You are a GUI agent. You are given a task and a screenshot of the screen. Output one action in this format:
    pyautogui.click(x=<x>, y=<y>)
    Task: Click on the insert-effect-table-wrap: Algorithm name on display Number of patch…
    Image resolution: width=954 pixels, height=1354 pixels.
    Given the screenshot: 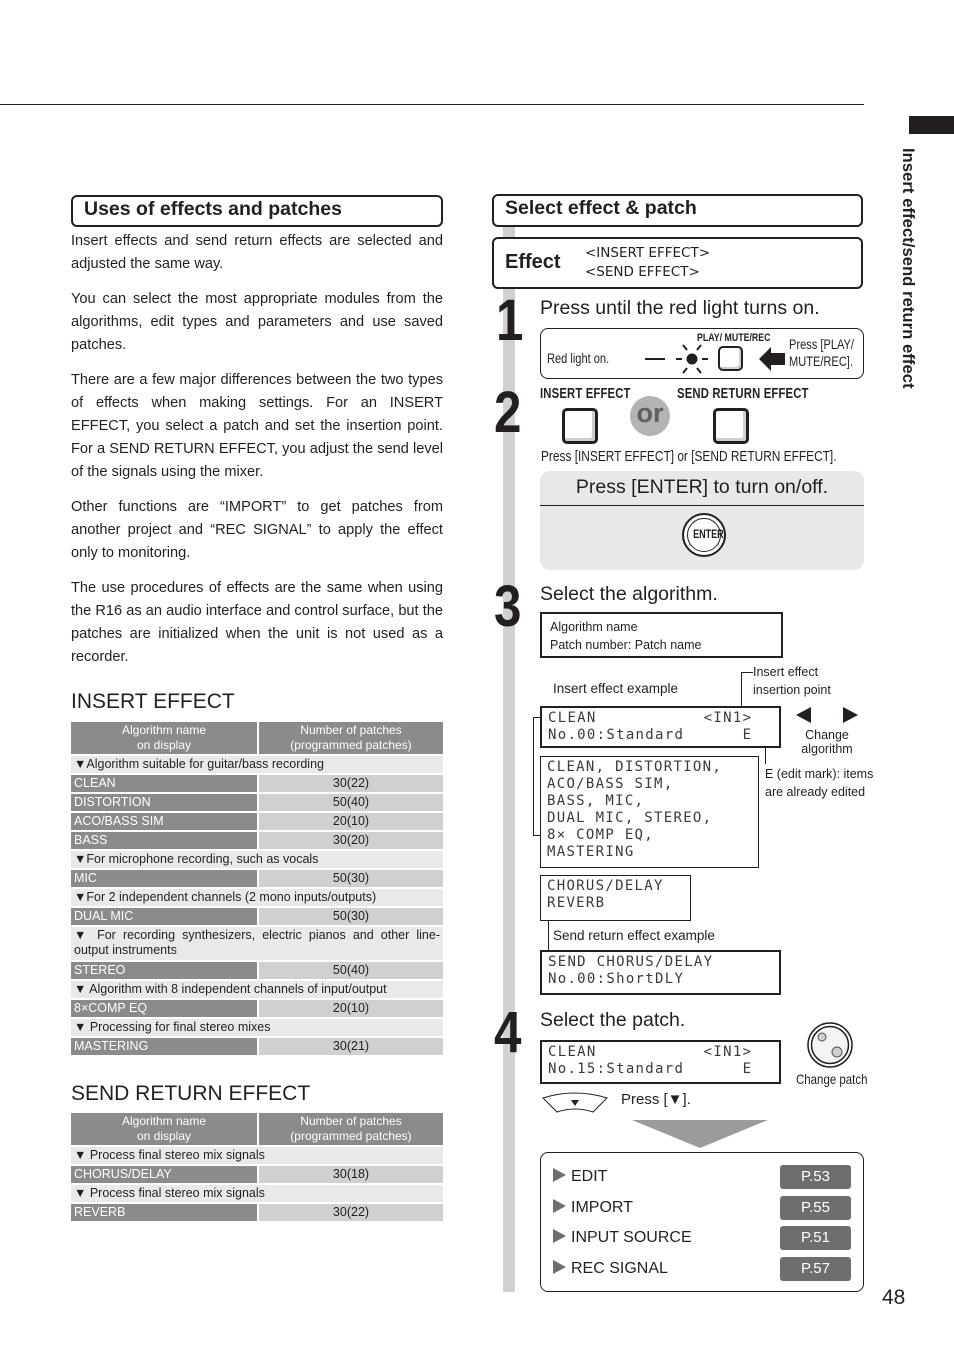 What is the action you would take?
    pyautogui.click(x=257, y=888)
    